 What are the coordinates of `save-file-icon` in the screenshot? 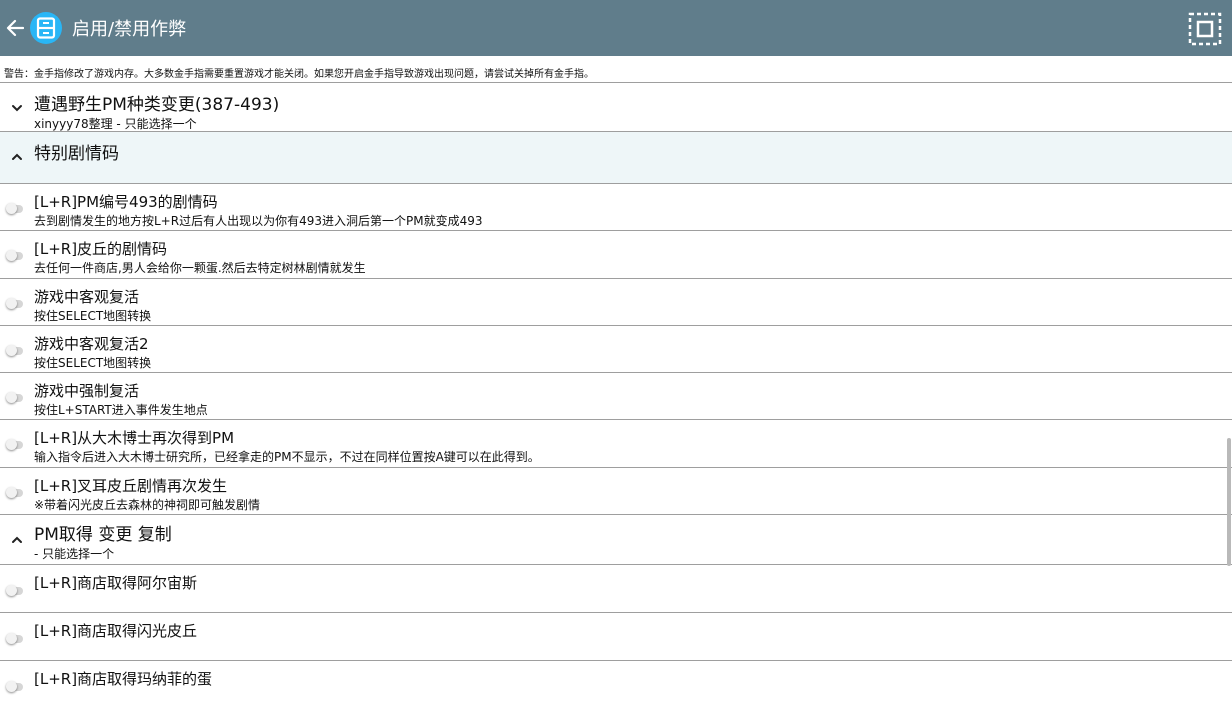 It's located at (46, 28).